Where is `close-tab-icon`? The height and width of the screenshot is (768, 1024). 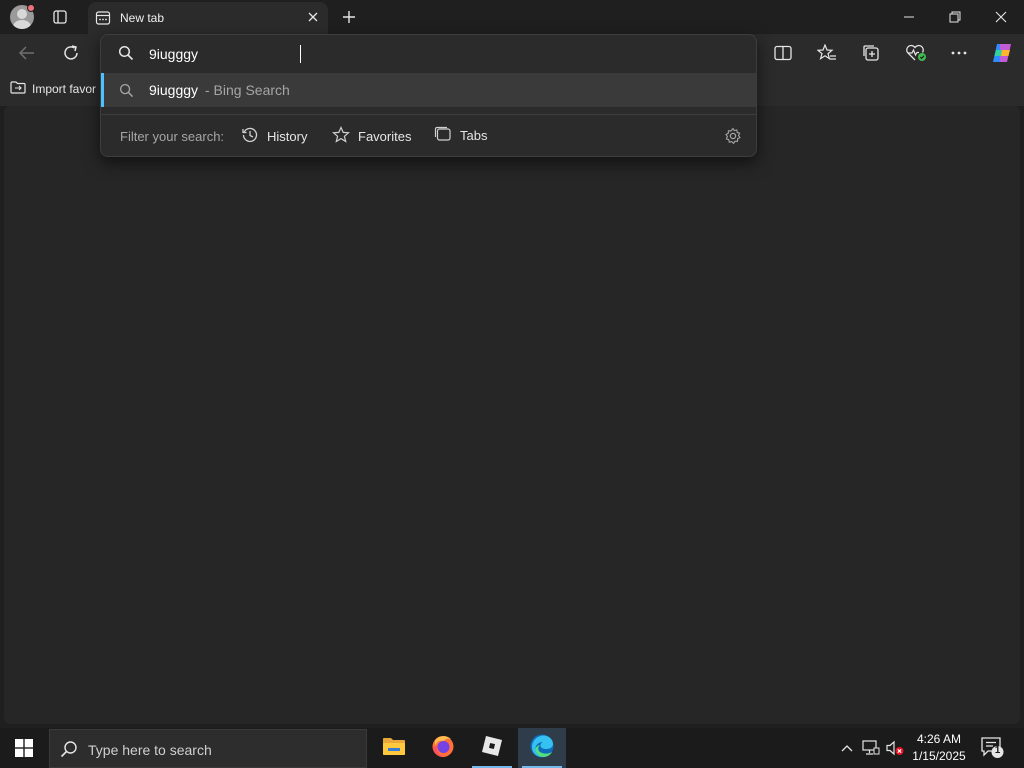
close-tab-icon is located at coordinates (313, 19).